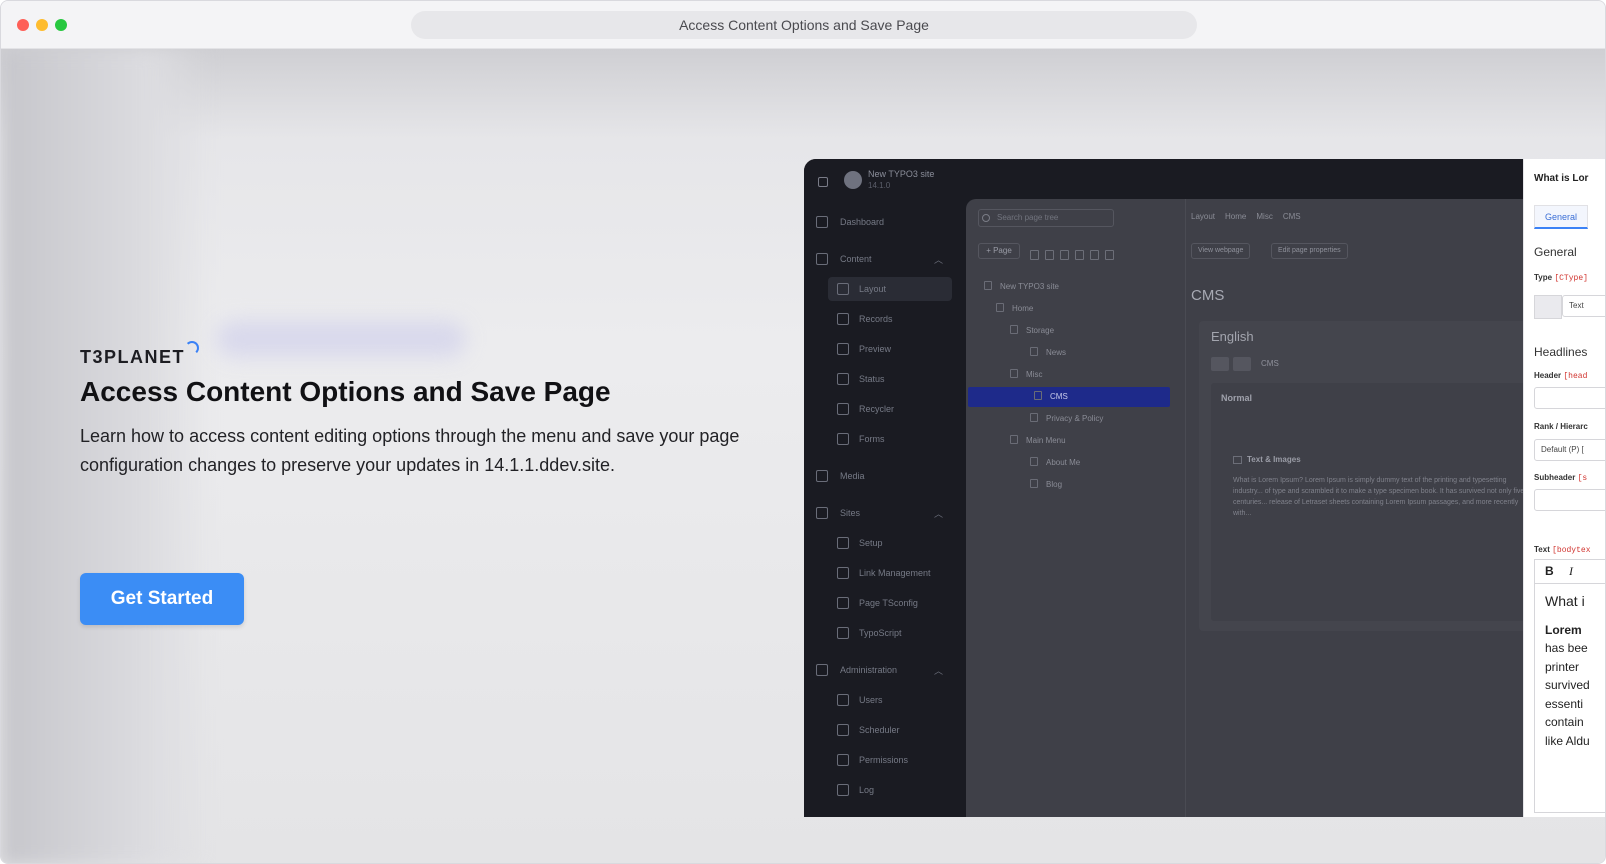 The width and height of the screenshot is (1606, 864). Describe the element at coordinates (843, 289) in the screenshot. I see `layout-icon` at that location.